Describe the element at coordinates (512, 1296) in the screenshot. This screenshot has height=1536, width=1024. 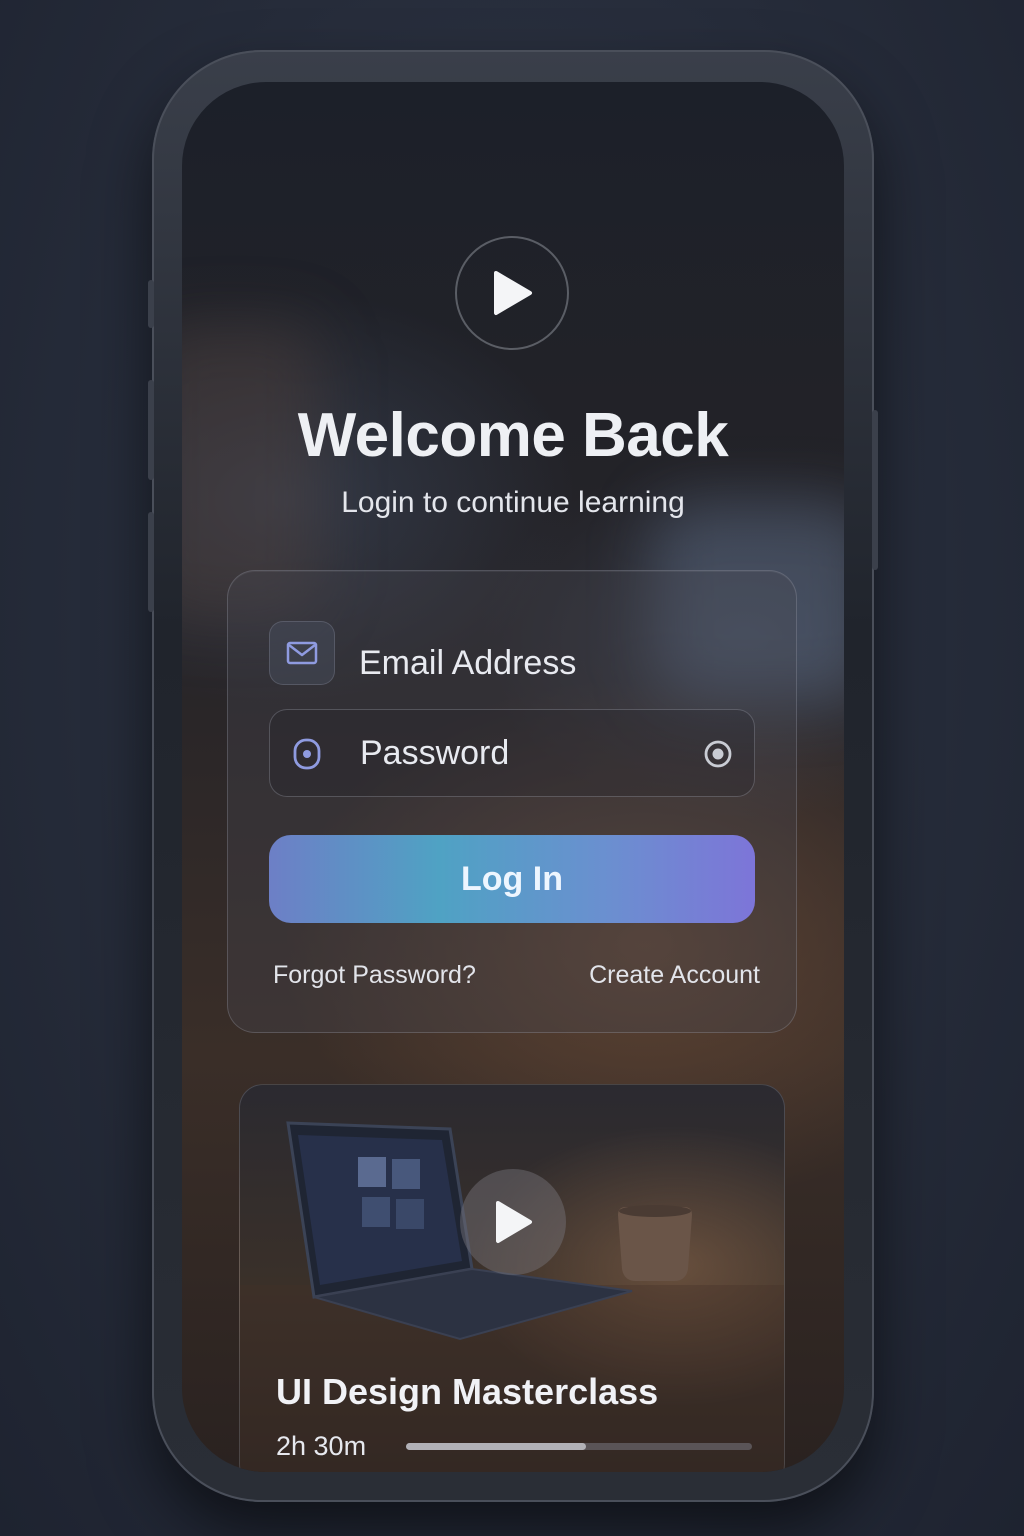
I see `video-thumbnail` at that location.